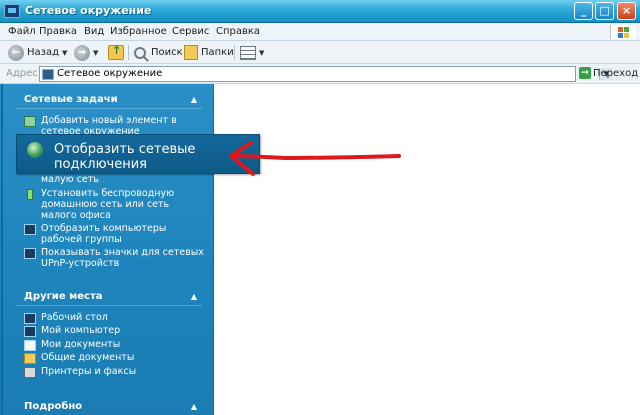 This screenshot has height=415, width=640. I want to click on go-button: → Переход, so click(608, 73).